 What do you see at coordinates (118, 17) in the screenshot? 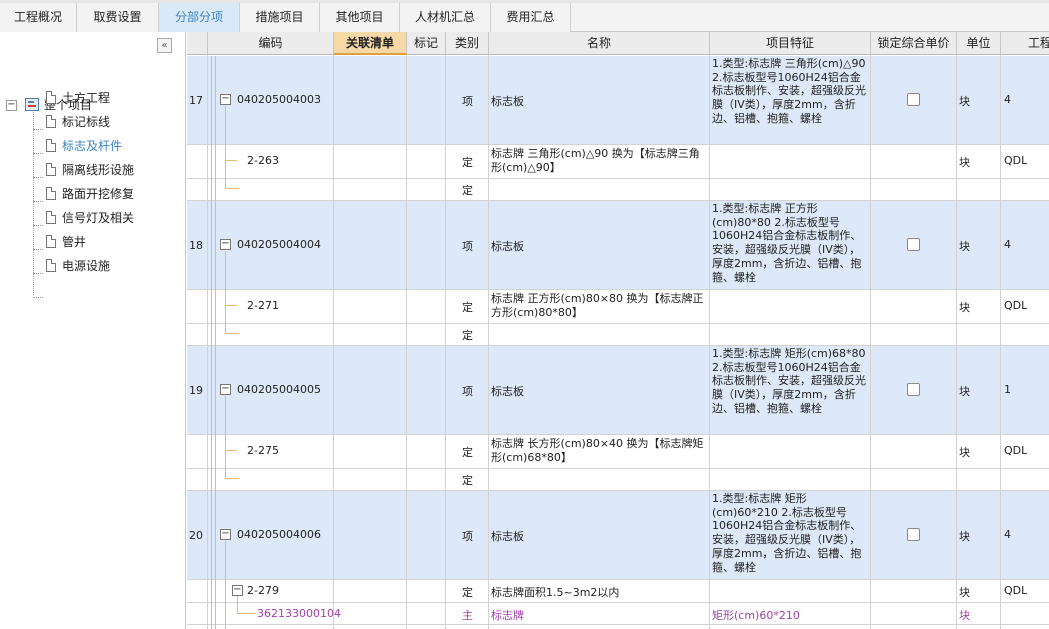
I see `tab-fee-settings: 取费设置` at bounding box center [118, 17].